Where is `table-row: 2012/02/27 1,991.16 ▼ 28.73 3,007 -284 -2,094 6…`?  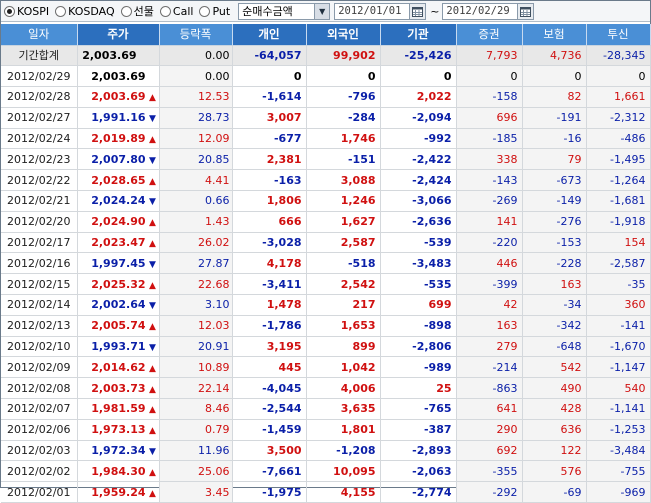 table-row: 2012/02/27 1,991.16 ▼ 28.73 3,007 -284 -2,094 6… is located at coordinates (326, 118).